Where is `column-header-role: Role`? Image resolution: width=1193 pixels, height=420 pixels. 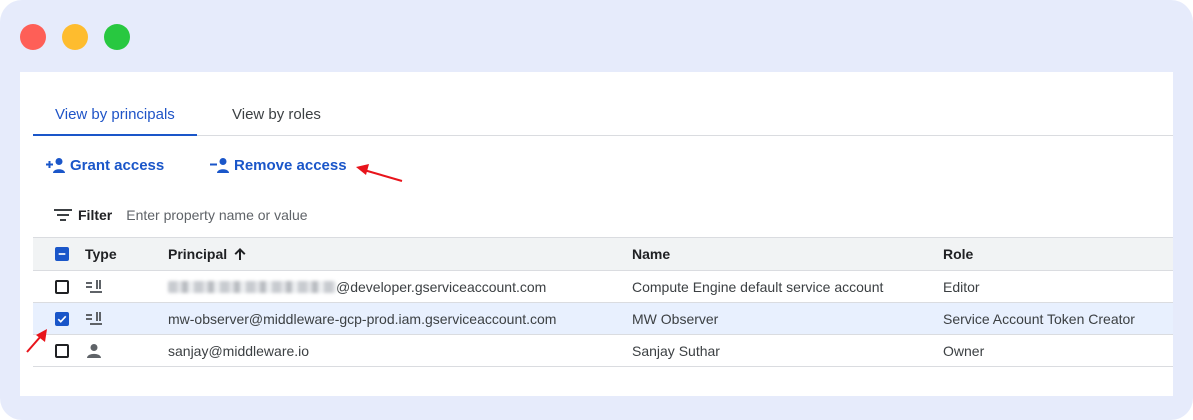 column-header-role: Role is located at coordinates (958, 254).